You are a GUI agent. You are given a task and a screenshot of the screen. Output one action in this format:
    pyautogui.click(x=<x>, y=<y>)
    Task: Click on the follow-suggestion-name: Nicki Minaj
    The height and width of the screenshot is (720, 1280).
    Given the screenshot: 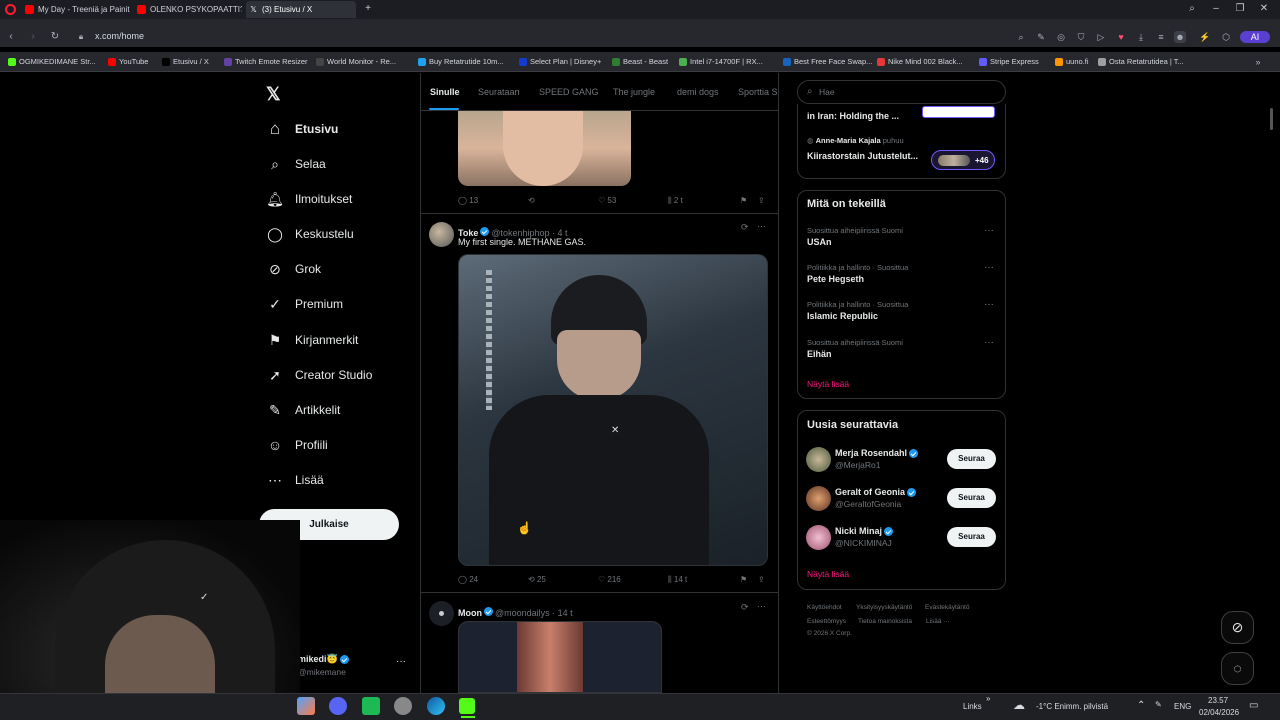 What is the action you would take?
    pyautogui.click(x=865, y=531)
    